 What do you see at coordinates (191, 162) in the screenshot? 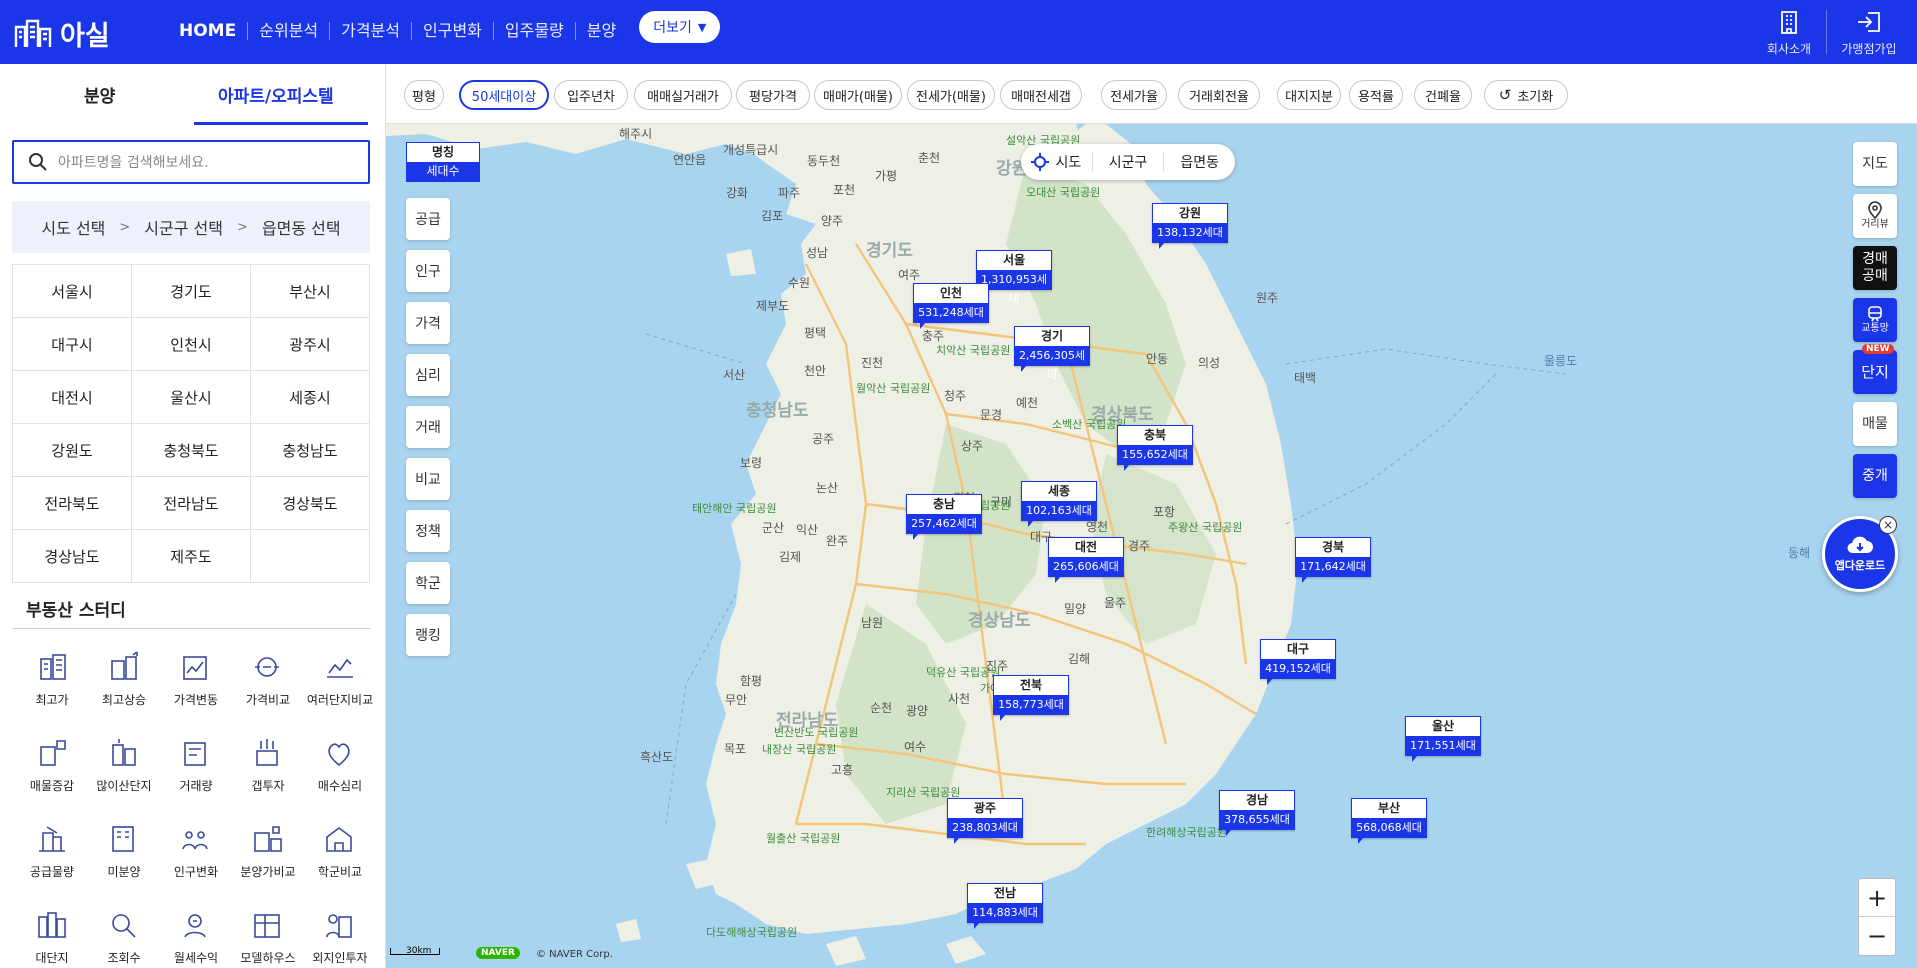
I see `search-input: 아파트명을 검색해보세요.` at bounding box center [191, 162].